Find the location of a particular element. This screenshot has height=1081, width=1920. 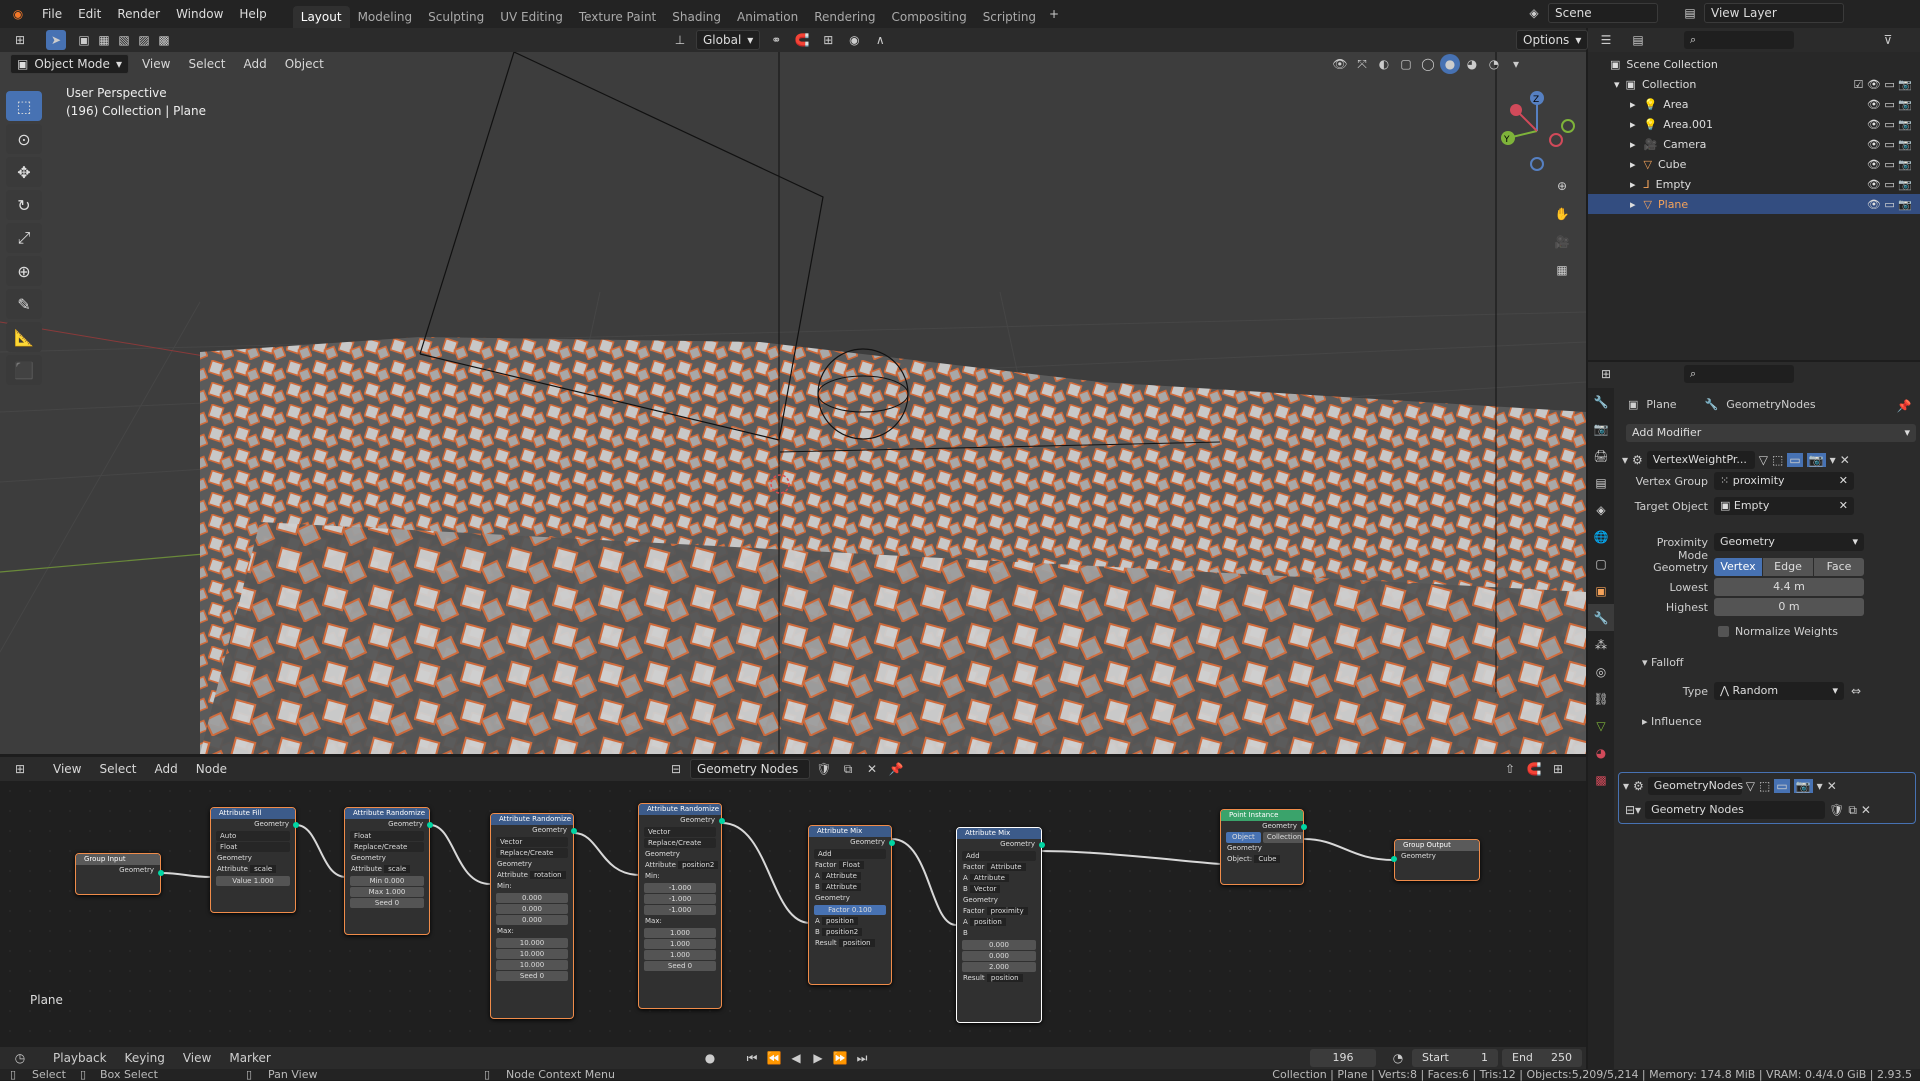

options-dropdown: Options ▾ is located at coordinates (1552, 40).